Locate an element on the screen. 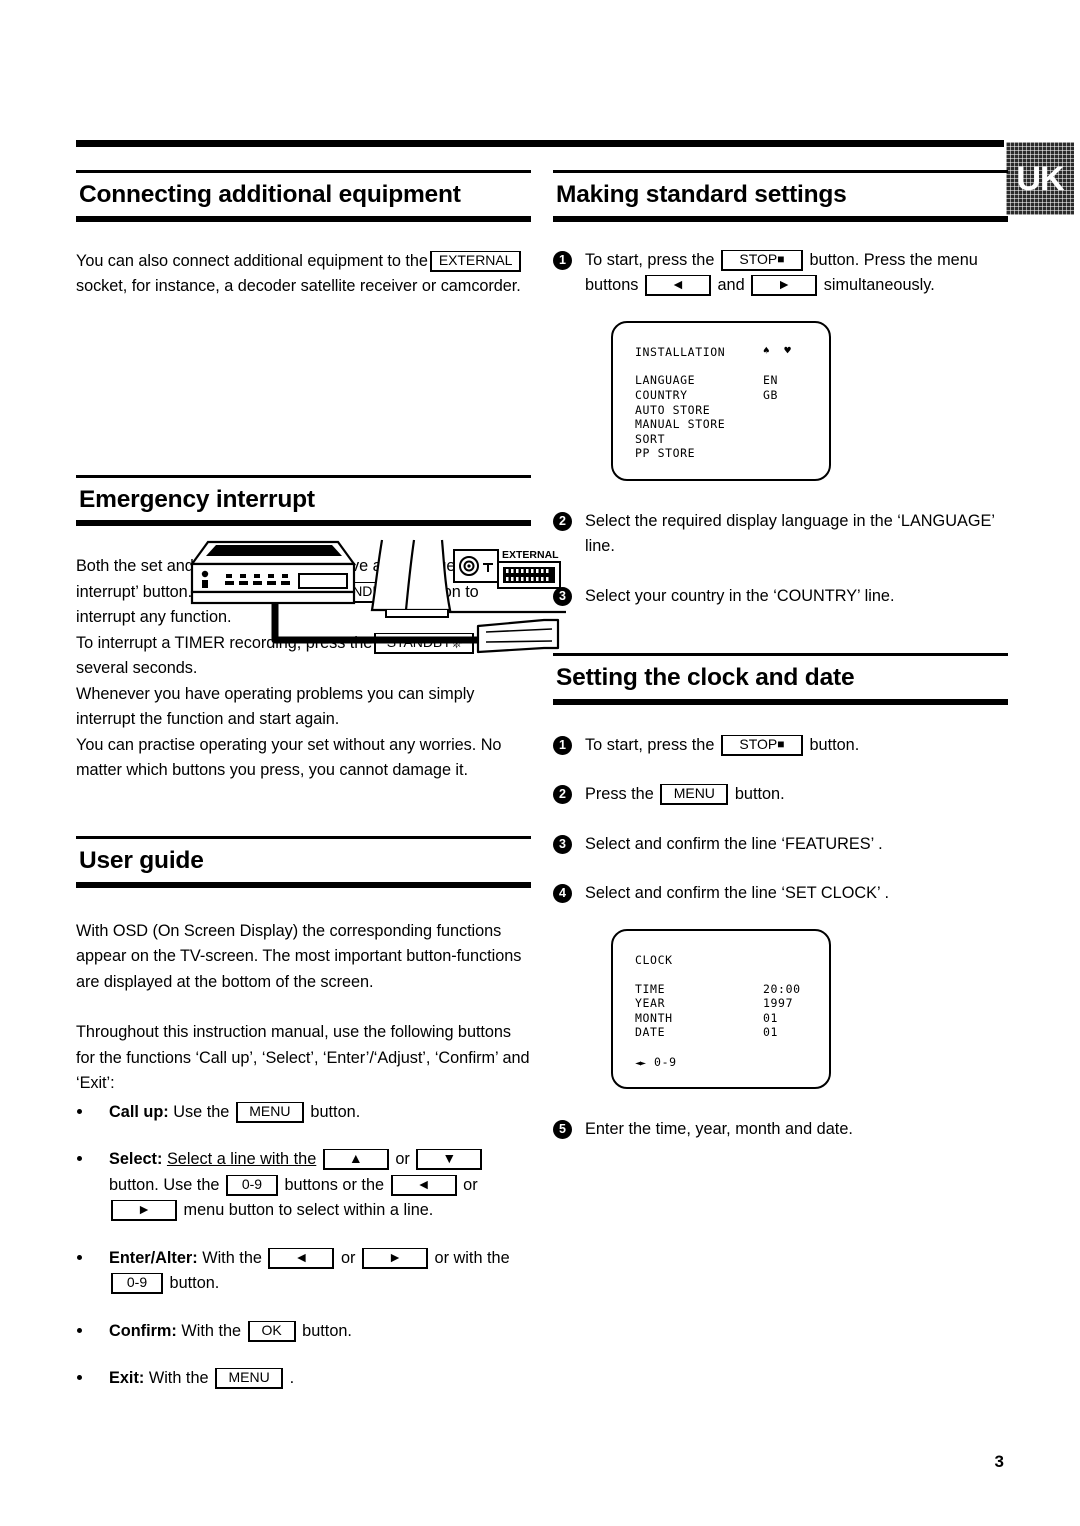  step-text-b: button. is located at coordinates (834, 744).